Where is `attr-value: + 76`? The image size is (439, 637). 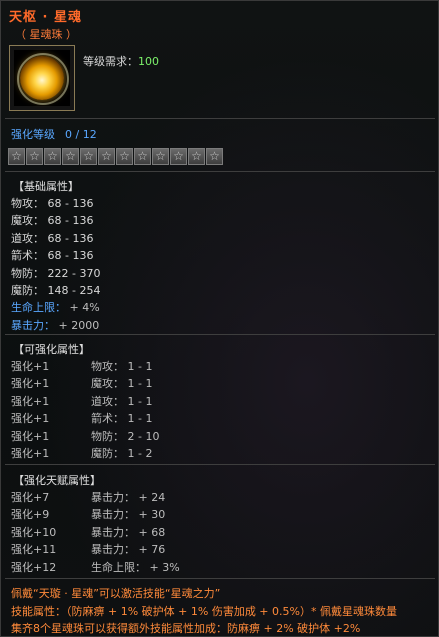 attr-value: + 76 is located at coordinates (150, 550).